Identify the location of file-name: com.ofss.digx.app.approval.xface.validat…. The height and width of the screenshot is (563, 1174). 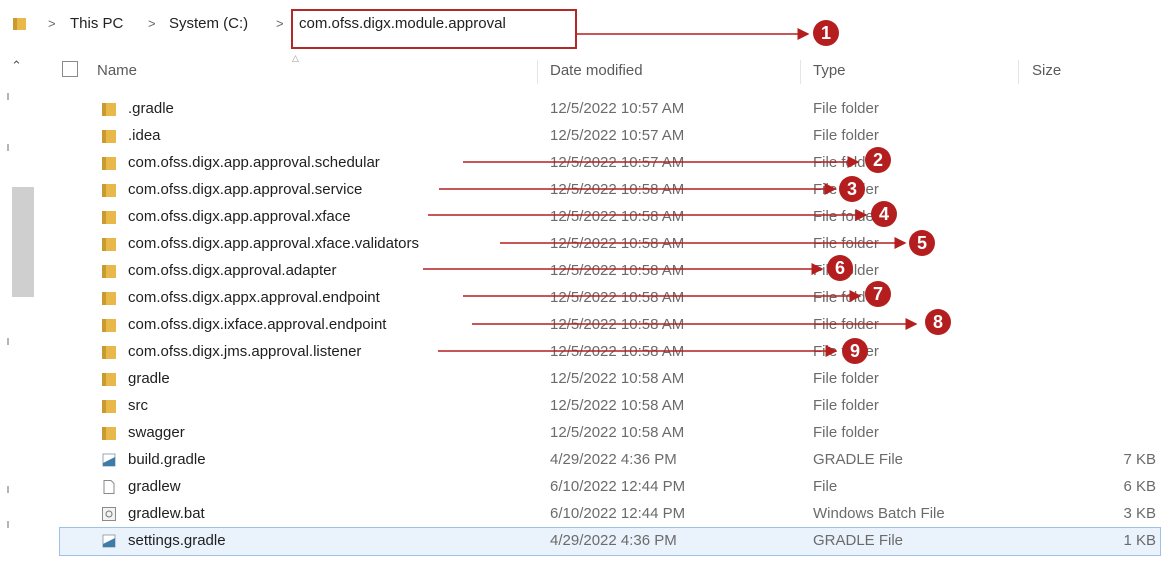
(273, 243).